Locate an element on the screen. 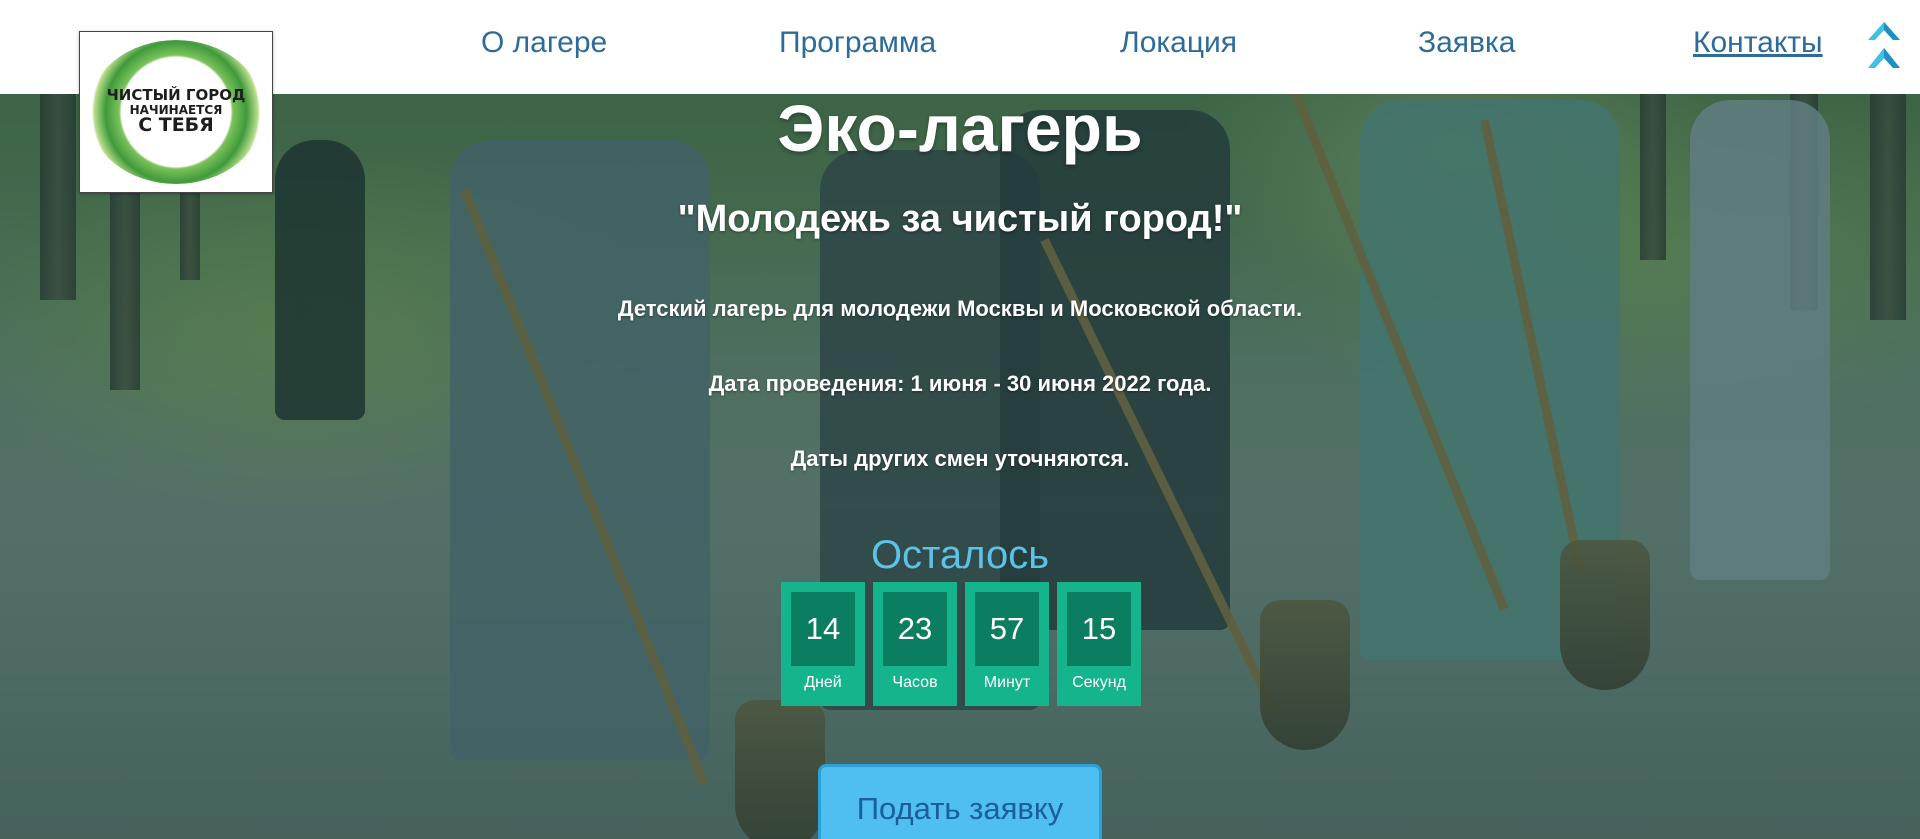 Image resolution: width=1920 pixels, height=839 pixels. site-logo: ЧИСТЫЙ ГОРОД НАЧИНАЕТСЯ С ТЕБЯ is located at coordinates (176, 112).